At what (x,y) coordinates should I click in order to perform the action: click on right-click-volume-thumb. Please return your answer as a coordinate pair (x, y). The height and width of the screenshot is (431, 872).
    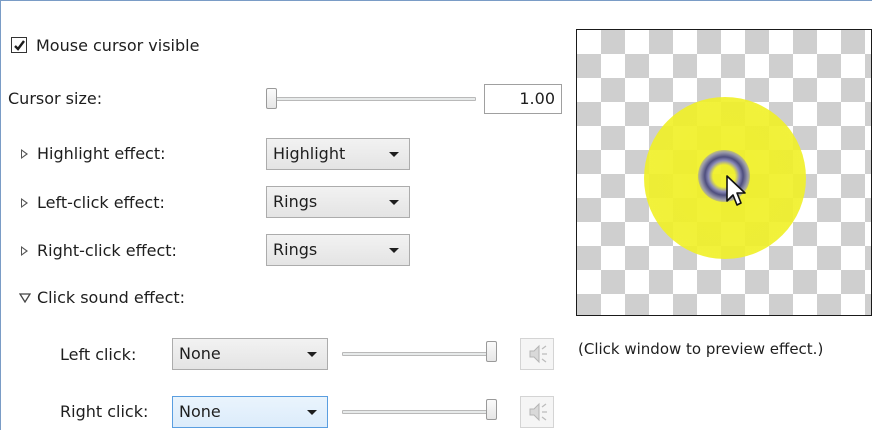
    Looking at the image, I should click on (491, 409).